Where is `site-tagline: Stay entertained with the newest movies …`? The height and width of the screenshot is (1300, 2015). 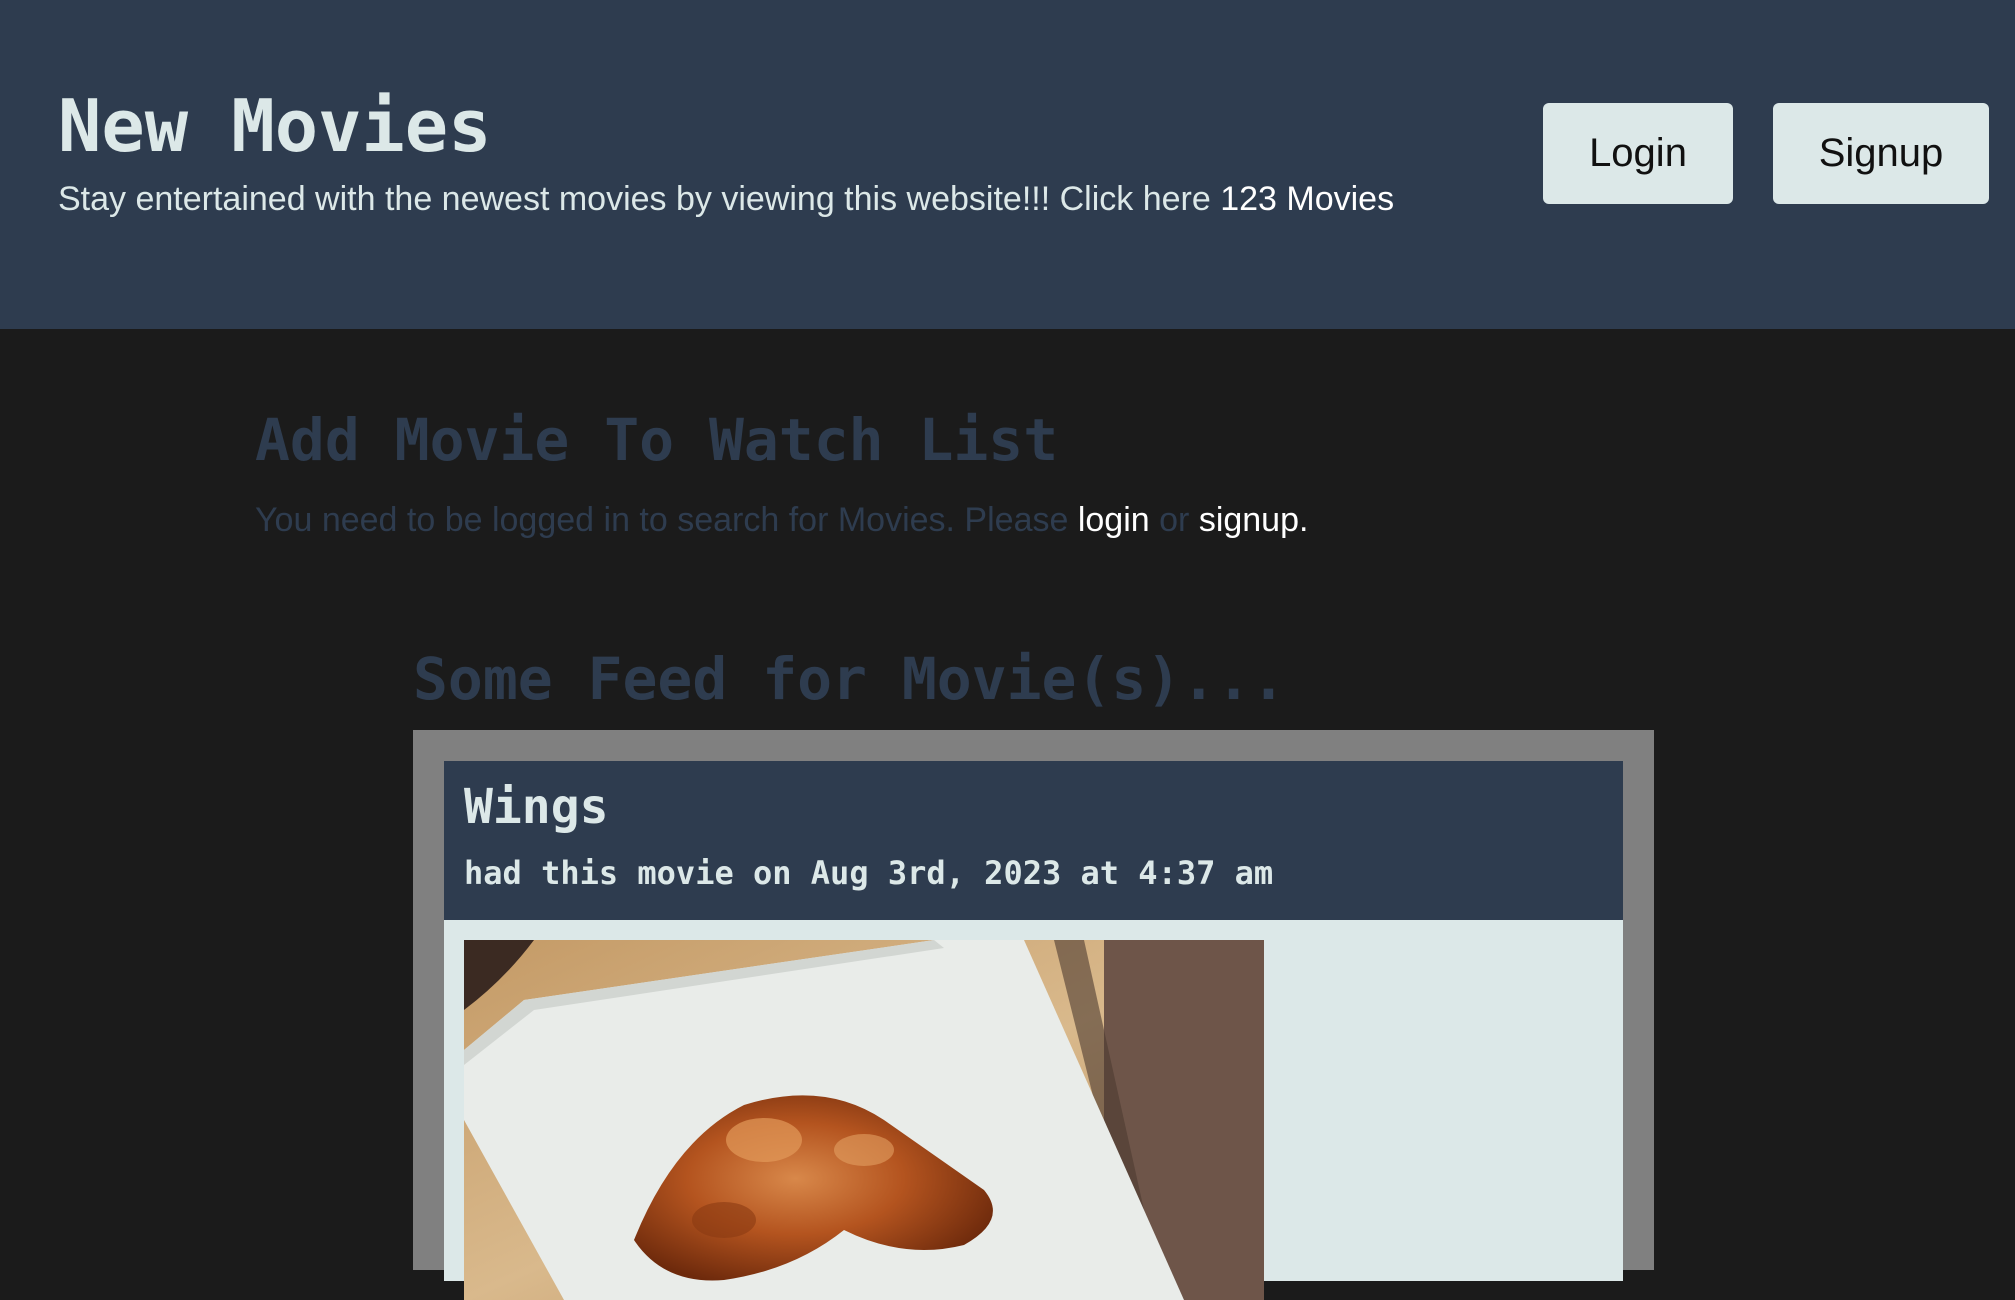
site-tagline: Stay entertained with the newest movies … is located at coordinates (726, 199).